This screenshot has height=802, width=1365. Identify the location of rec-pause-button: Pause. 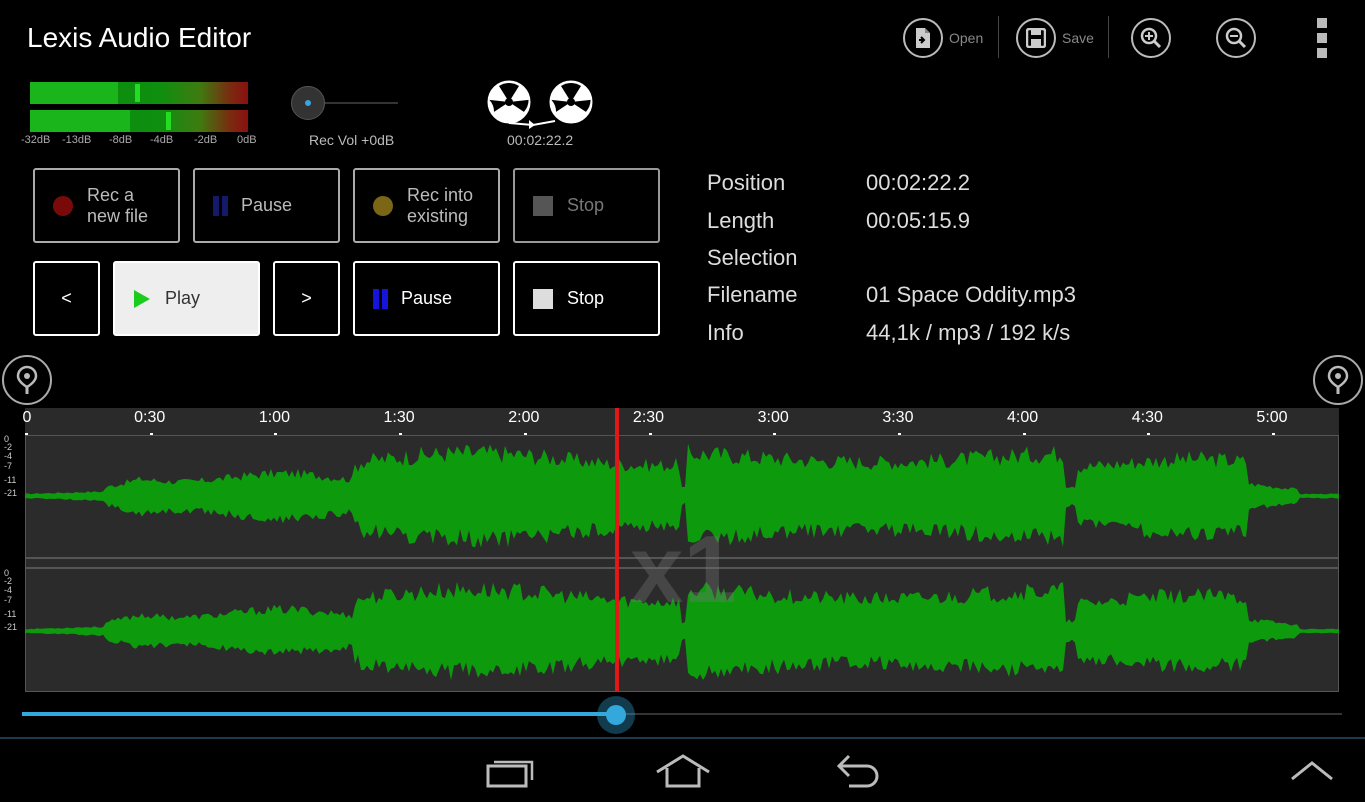
(266, 205).